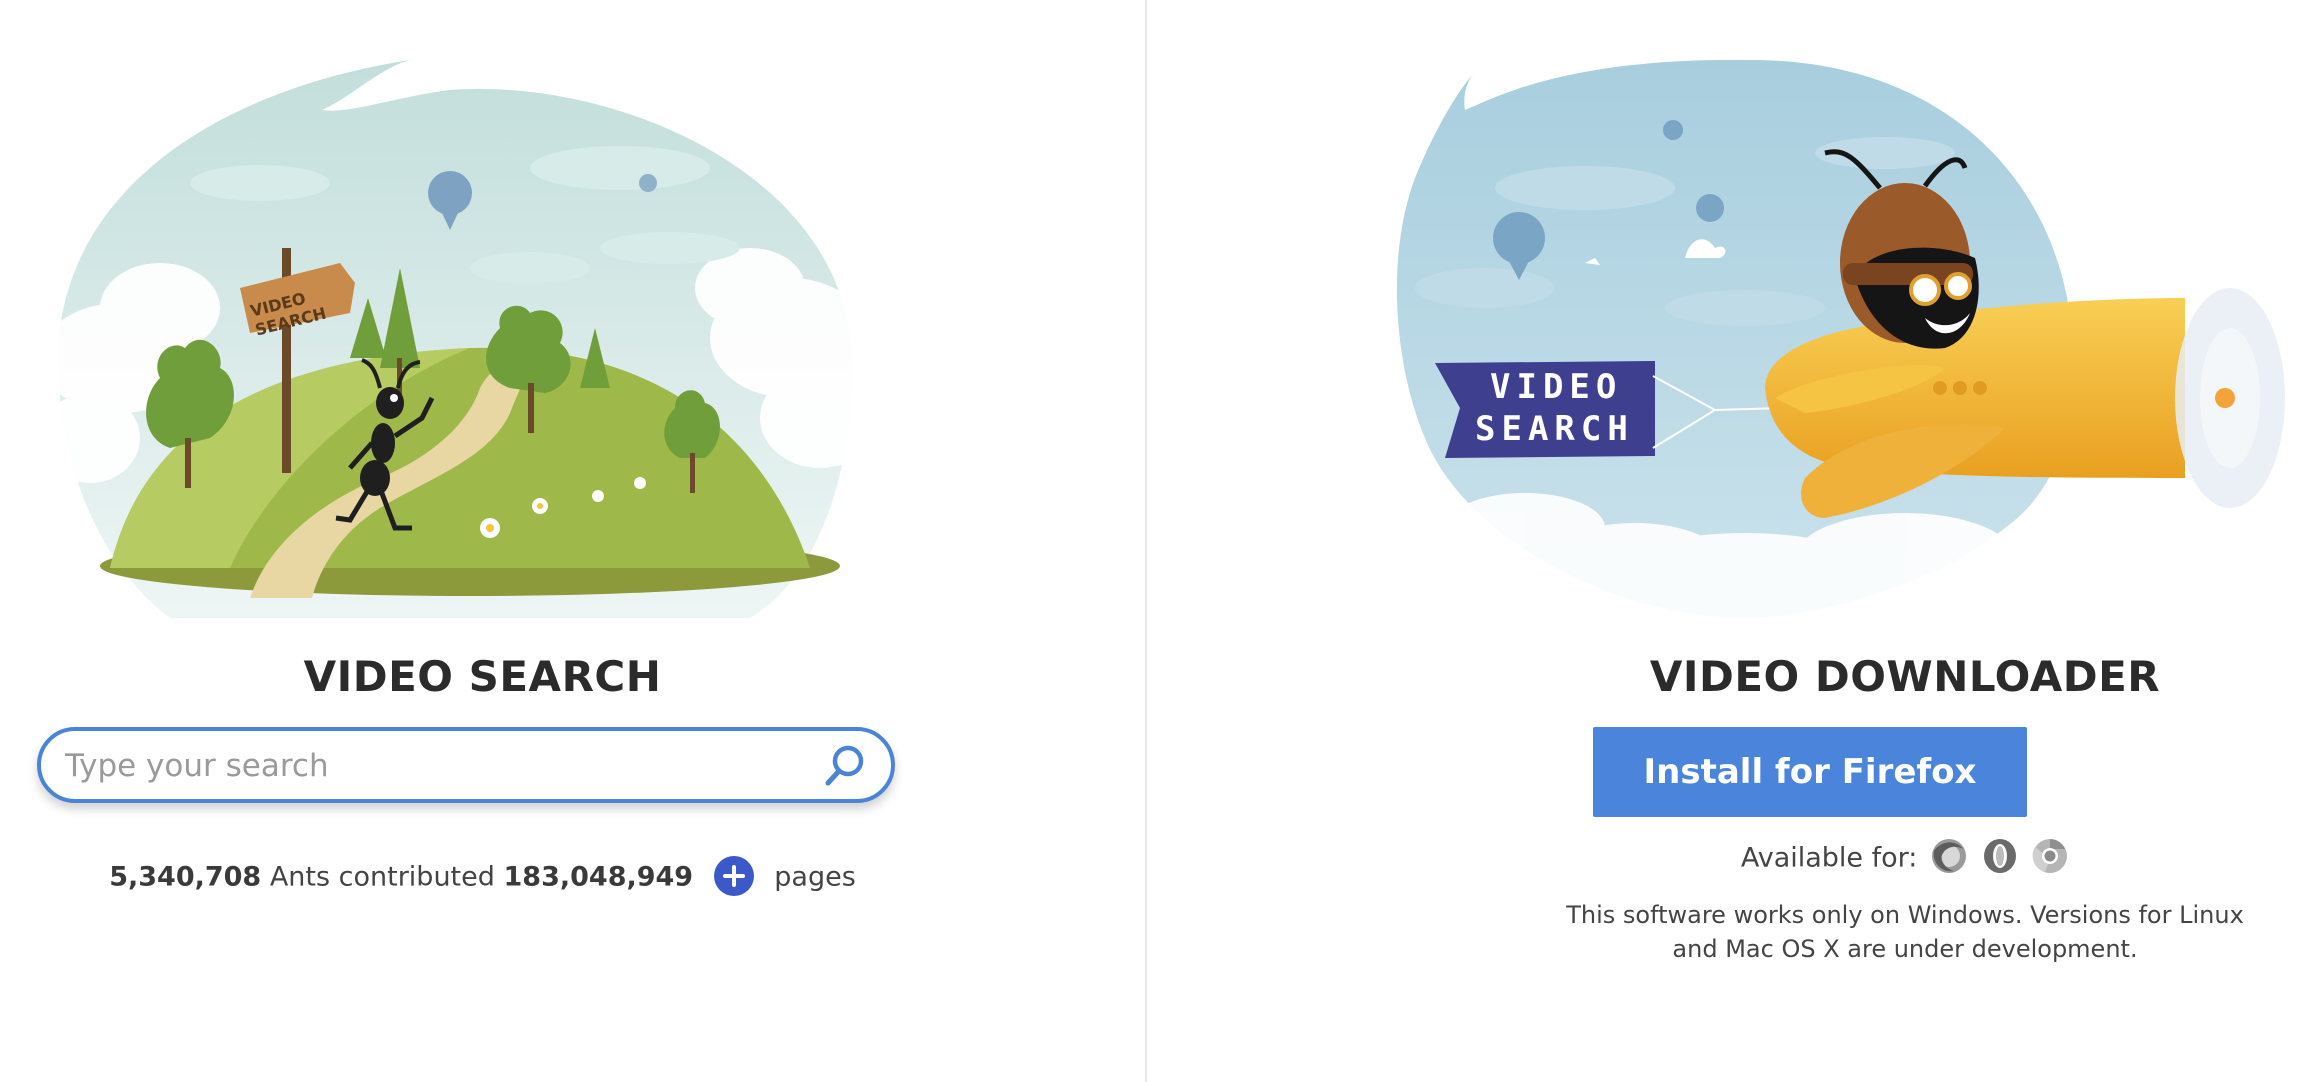 Image resolution: width=2298 pixels, height=1082 pixels. I want to click on pages-count: 183,048,949, so click(598, 877).